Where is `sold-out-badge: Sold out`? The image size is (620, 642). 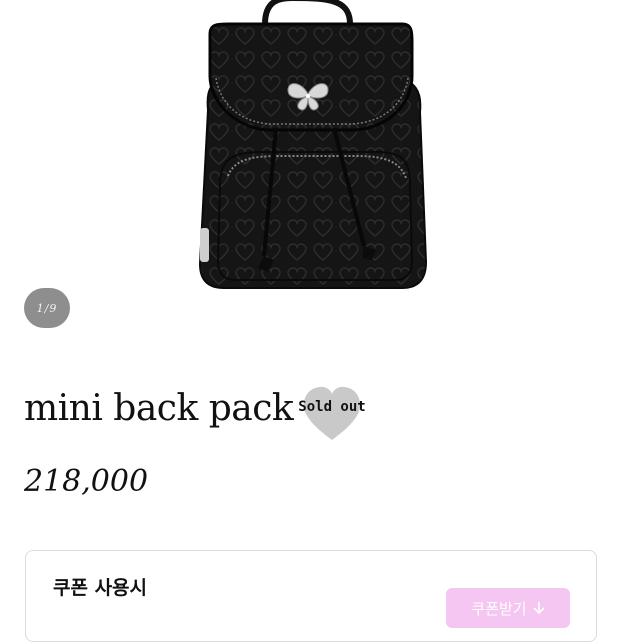 sold-out-badge: Sold out is located at coordinates (332, 414).